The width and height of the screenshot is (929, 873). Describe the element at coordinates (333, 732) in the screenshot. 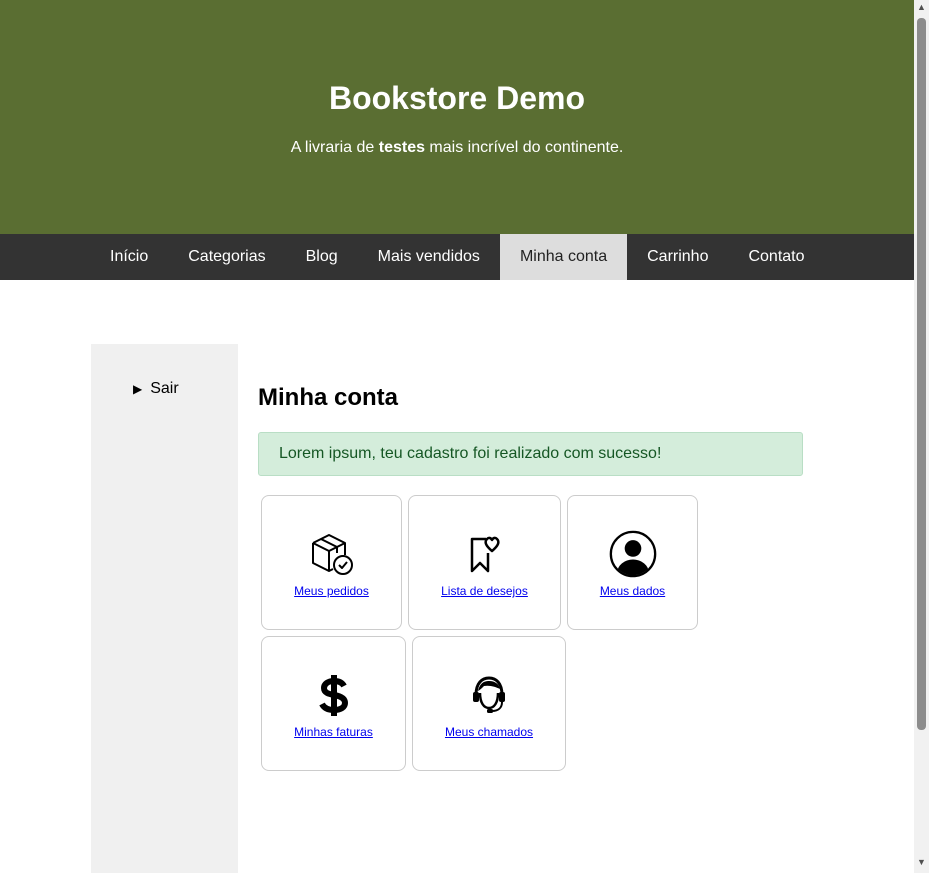

I see `card-link-minhas-faturas: Minhas faturas` at that location.